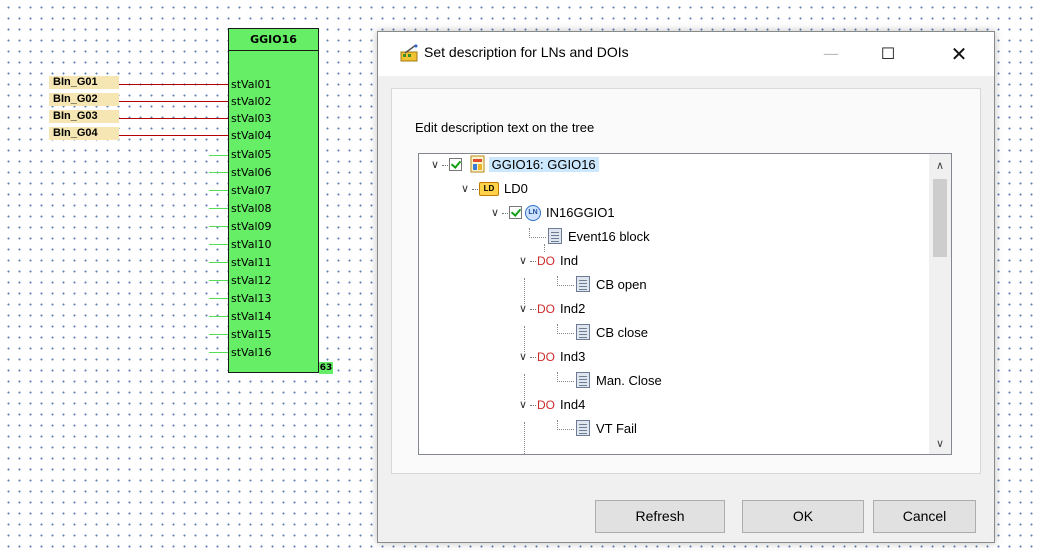 The image size is (1040, 553). What do you see at coordinates (551, 357) in the screenshot?
I see `tree-node-do: ∨ DO Ind3` at bounding box center [551, 357].